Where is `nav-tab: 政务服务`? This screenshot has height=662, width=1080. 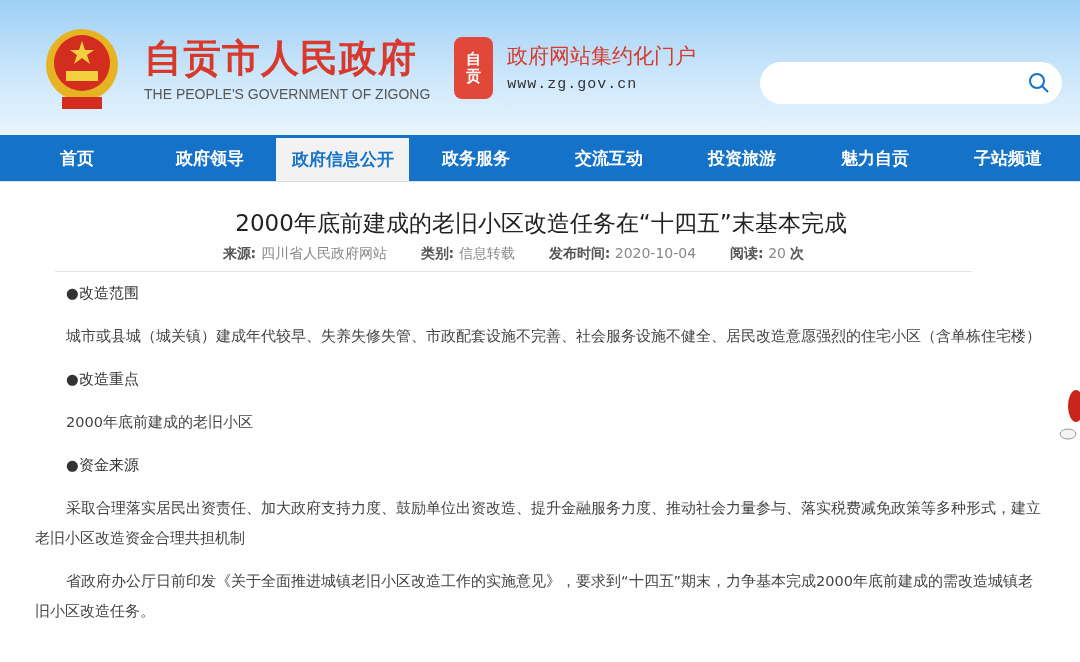
nav-tab: 政务服务 is located at coordinates (475, 158).